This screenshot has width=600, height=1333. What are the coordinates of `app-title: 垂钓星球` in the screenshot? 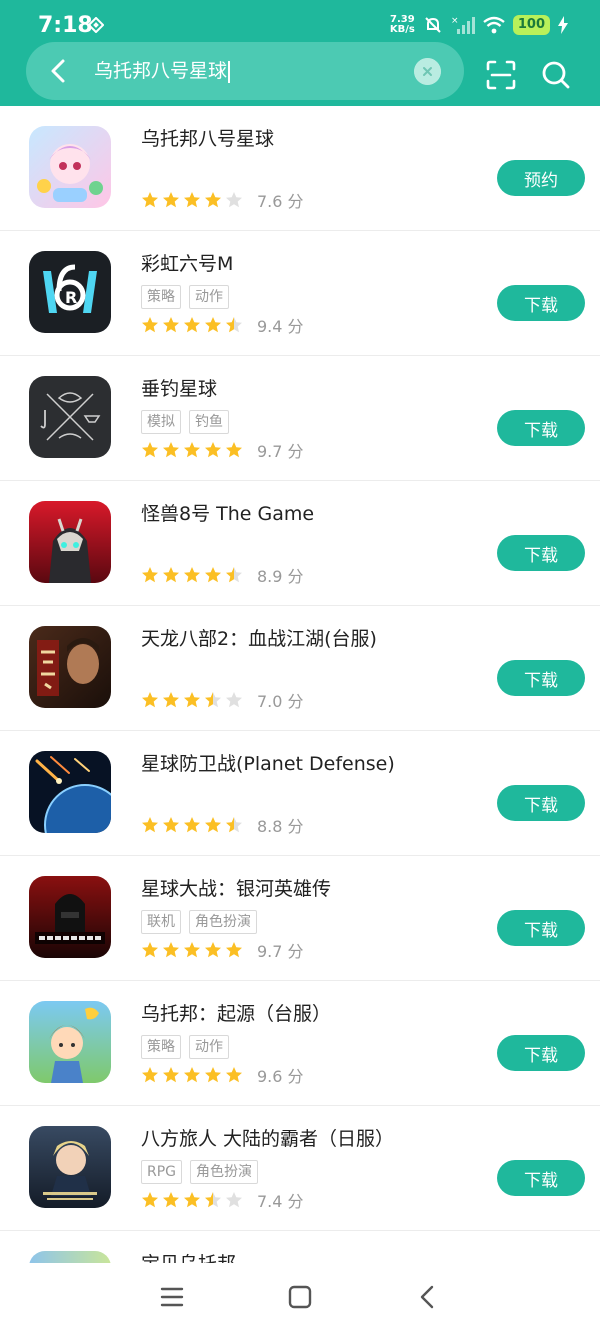 It's located at (179, 387).